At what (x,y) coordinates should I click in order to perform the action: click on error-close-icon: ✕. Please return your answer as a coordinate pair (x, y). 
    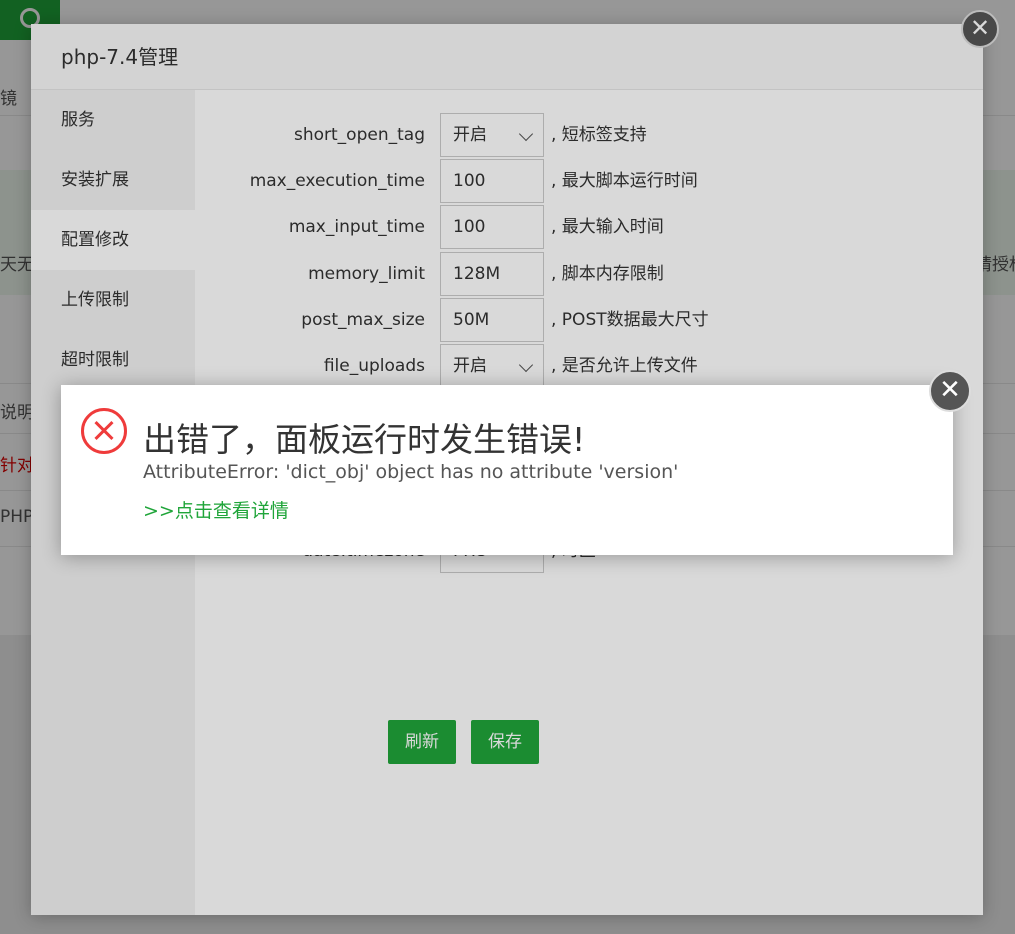
    Looking at the image, I should click on (950, 391).